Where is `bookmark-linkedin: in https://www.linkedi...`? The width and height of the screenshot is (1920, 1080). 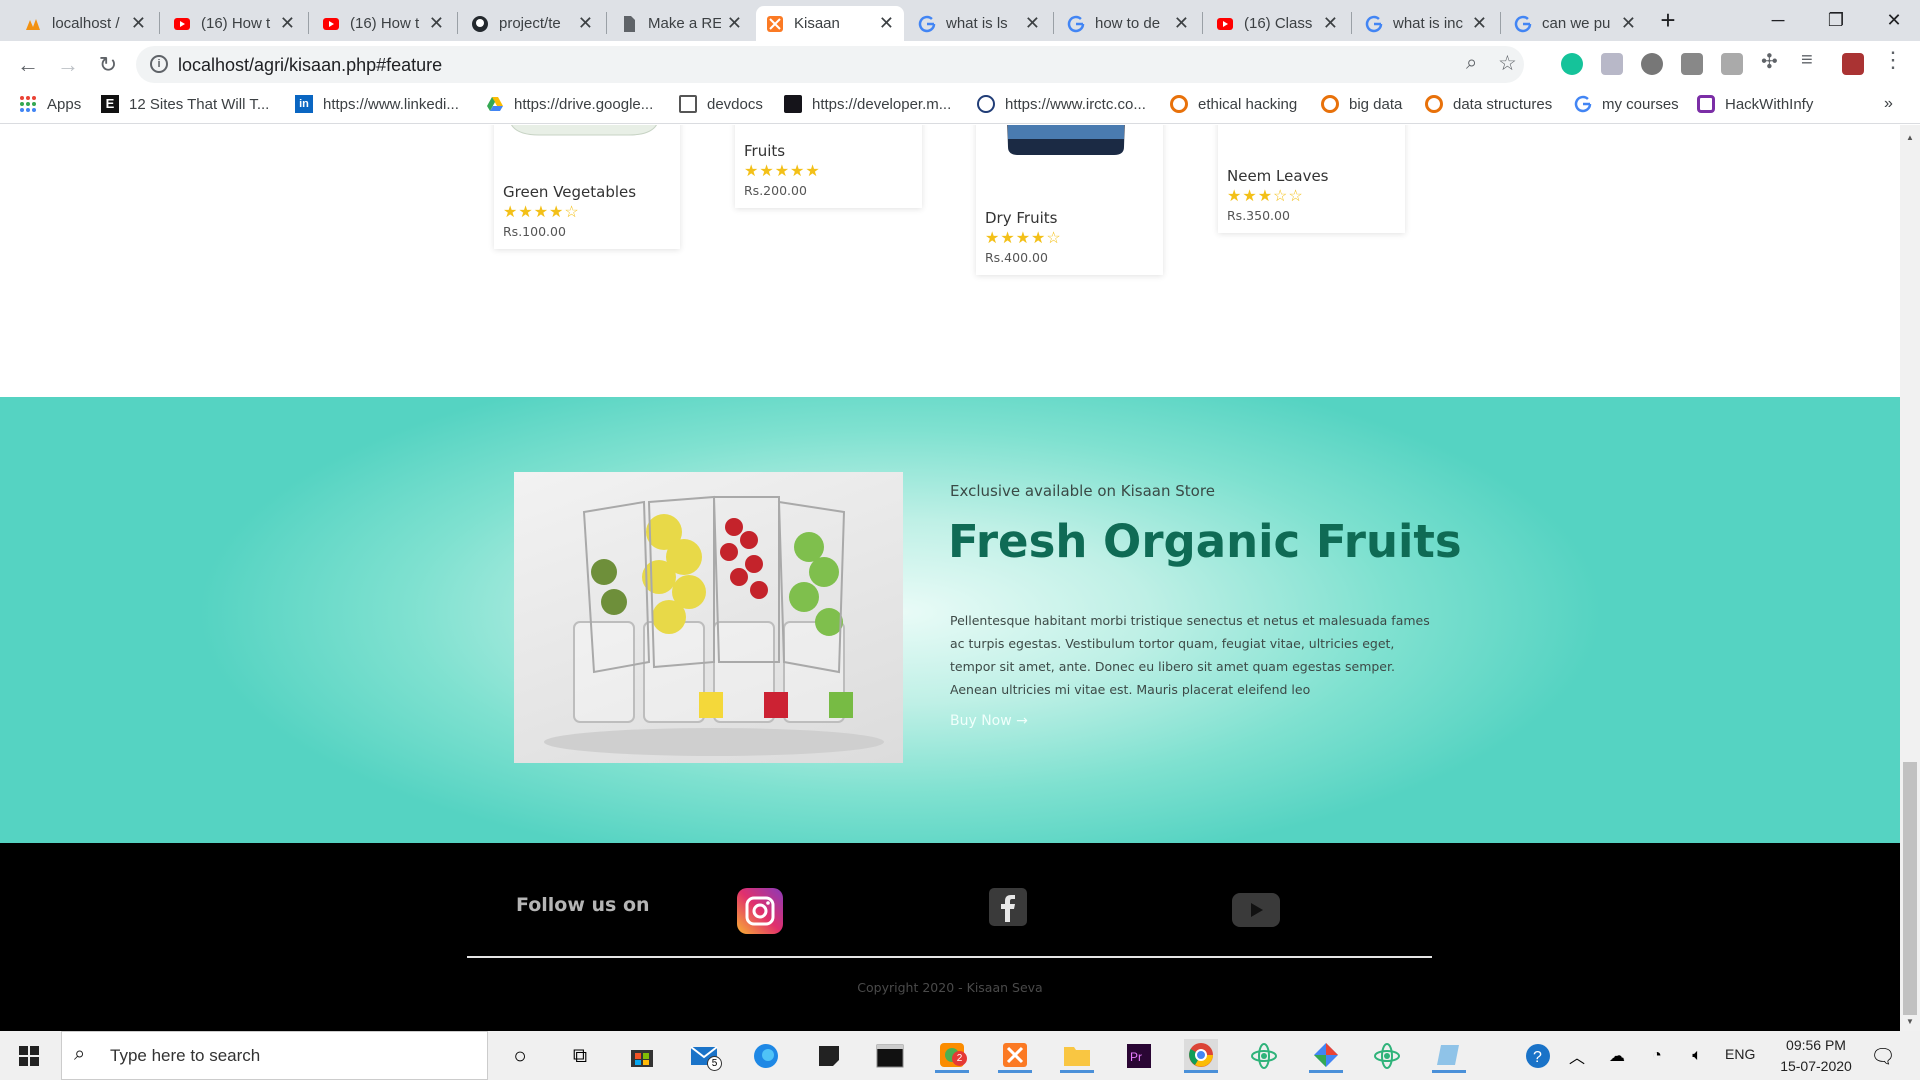
bookmark-linkedin: in https://www.linkedi... is located at coordinates (377, 104).